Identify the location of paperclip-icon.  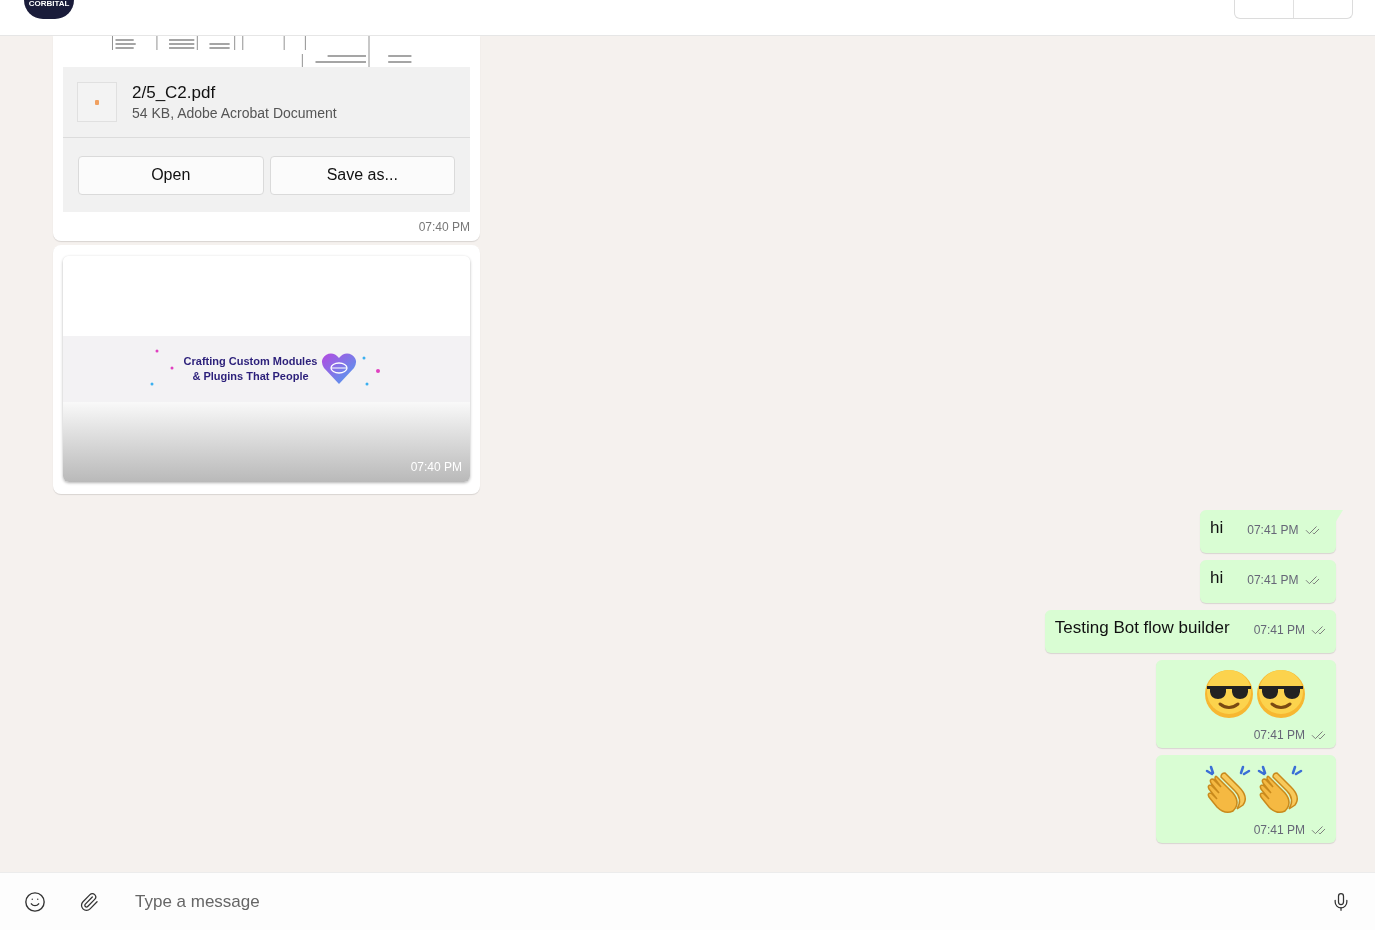
(89, 901).